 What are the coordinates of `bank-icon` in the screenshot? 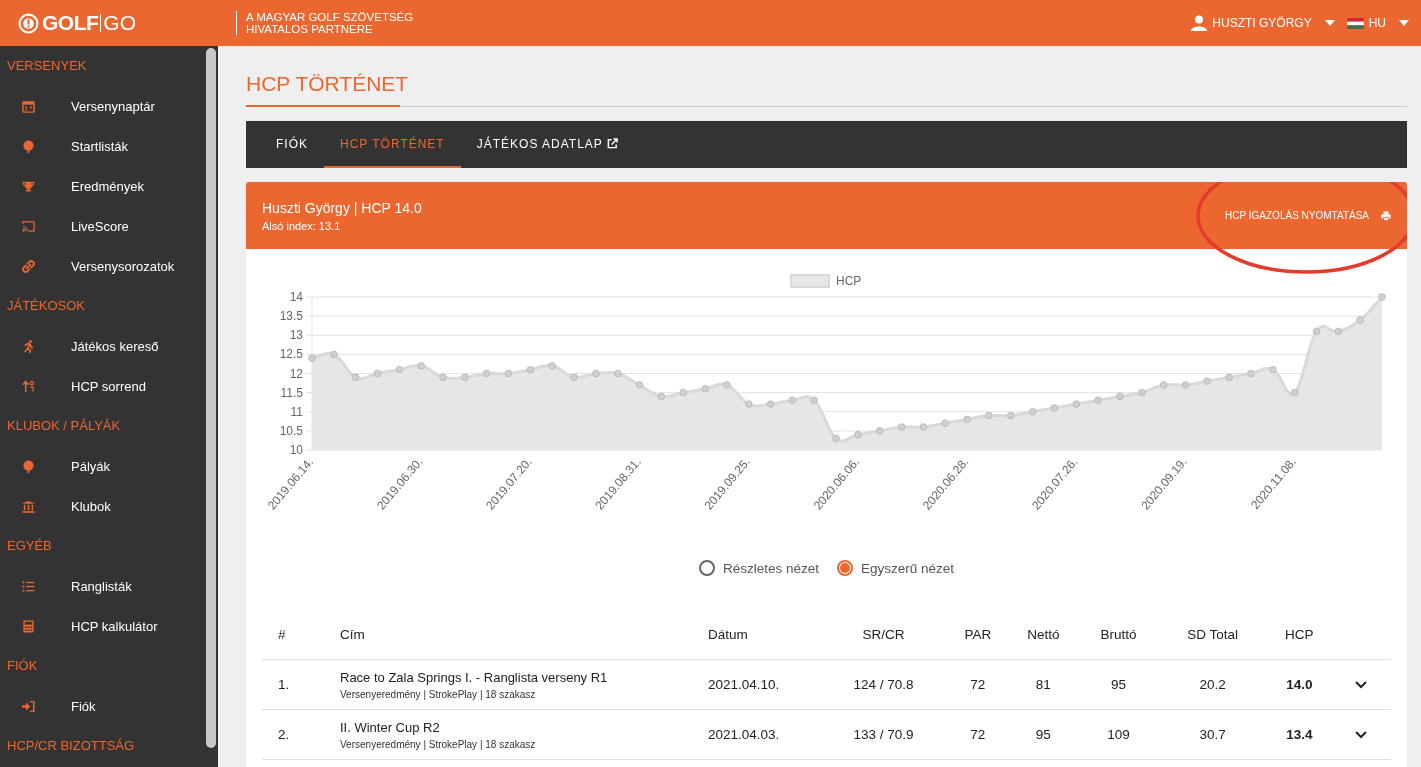 It's located at (28, 506).